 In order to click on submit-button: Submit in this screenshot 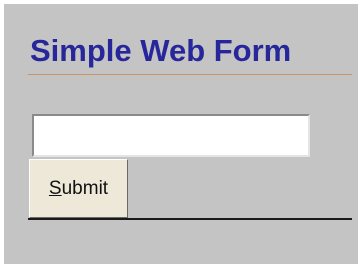, I will do `click(78, 188)`.